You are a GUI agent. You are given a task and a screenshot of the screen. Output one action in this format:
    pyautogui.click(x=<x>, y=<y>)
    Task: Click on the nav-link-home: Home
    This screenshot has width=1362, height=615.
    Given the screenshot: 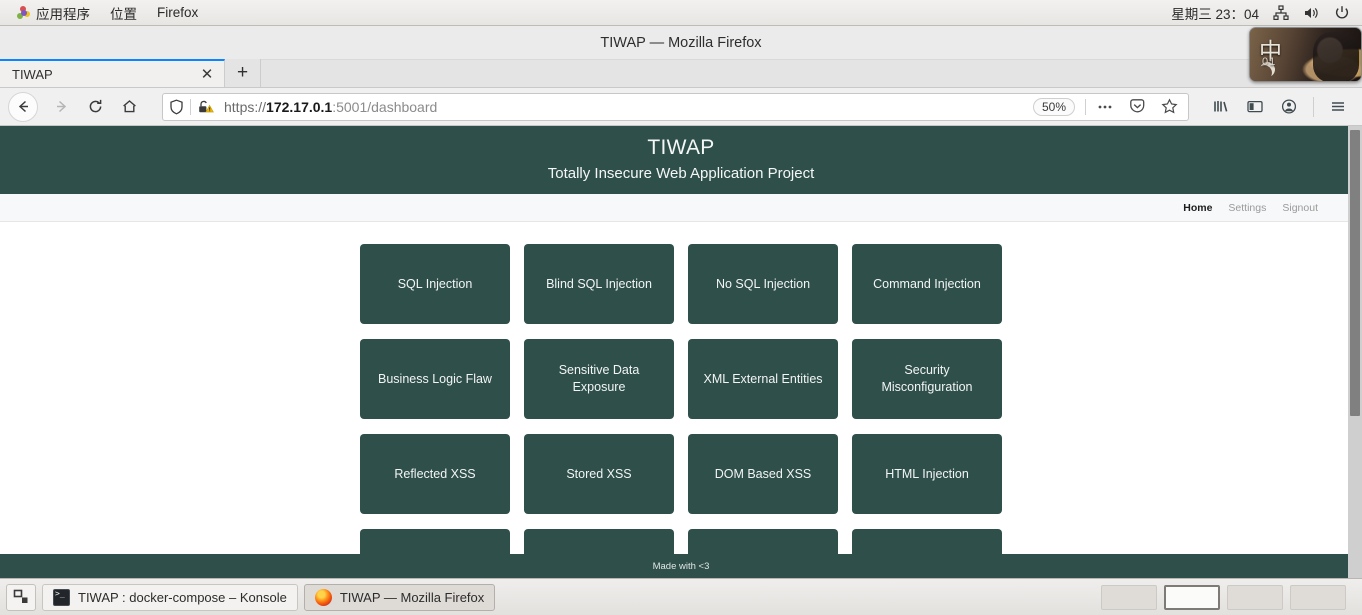 What is the action you would take?
    pyautogui.click(x=1197, y=208)
    